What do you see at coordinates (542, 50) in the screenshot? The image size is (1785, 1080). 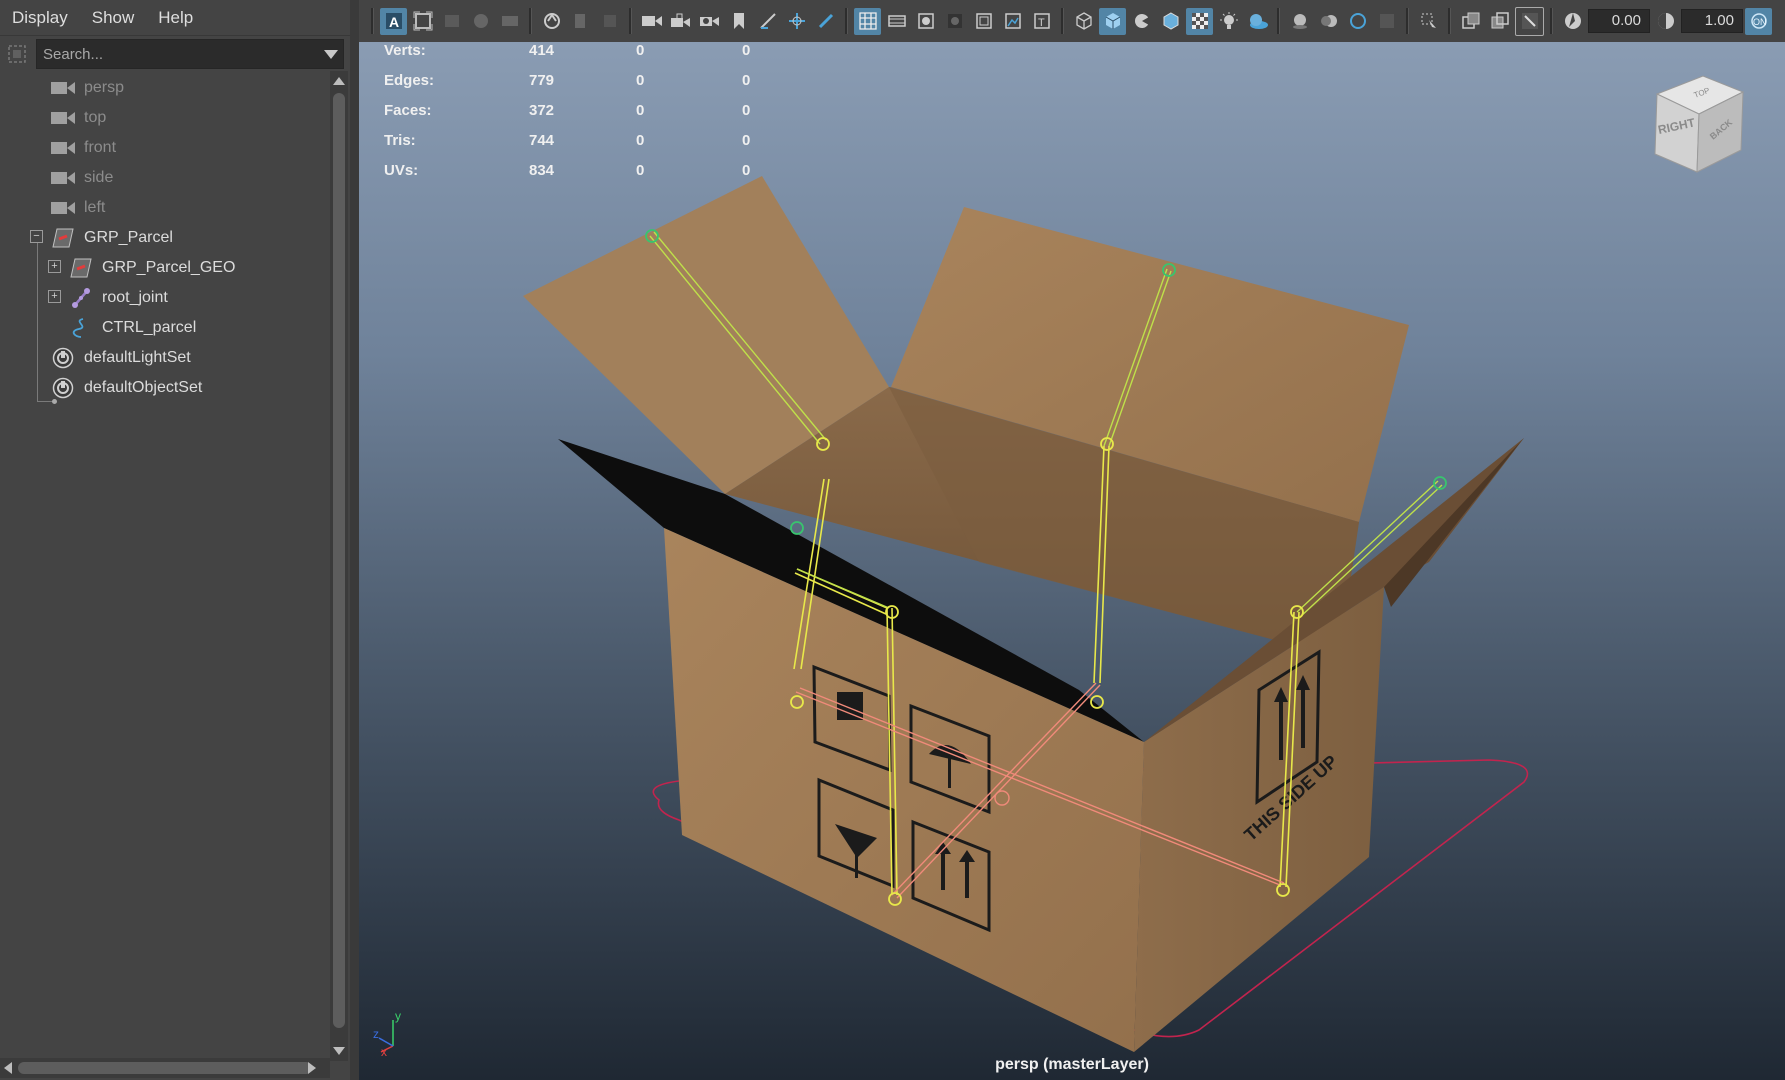 I see `hud-value: 414` at bounding box center [542, 50].